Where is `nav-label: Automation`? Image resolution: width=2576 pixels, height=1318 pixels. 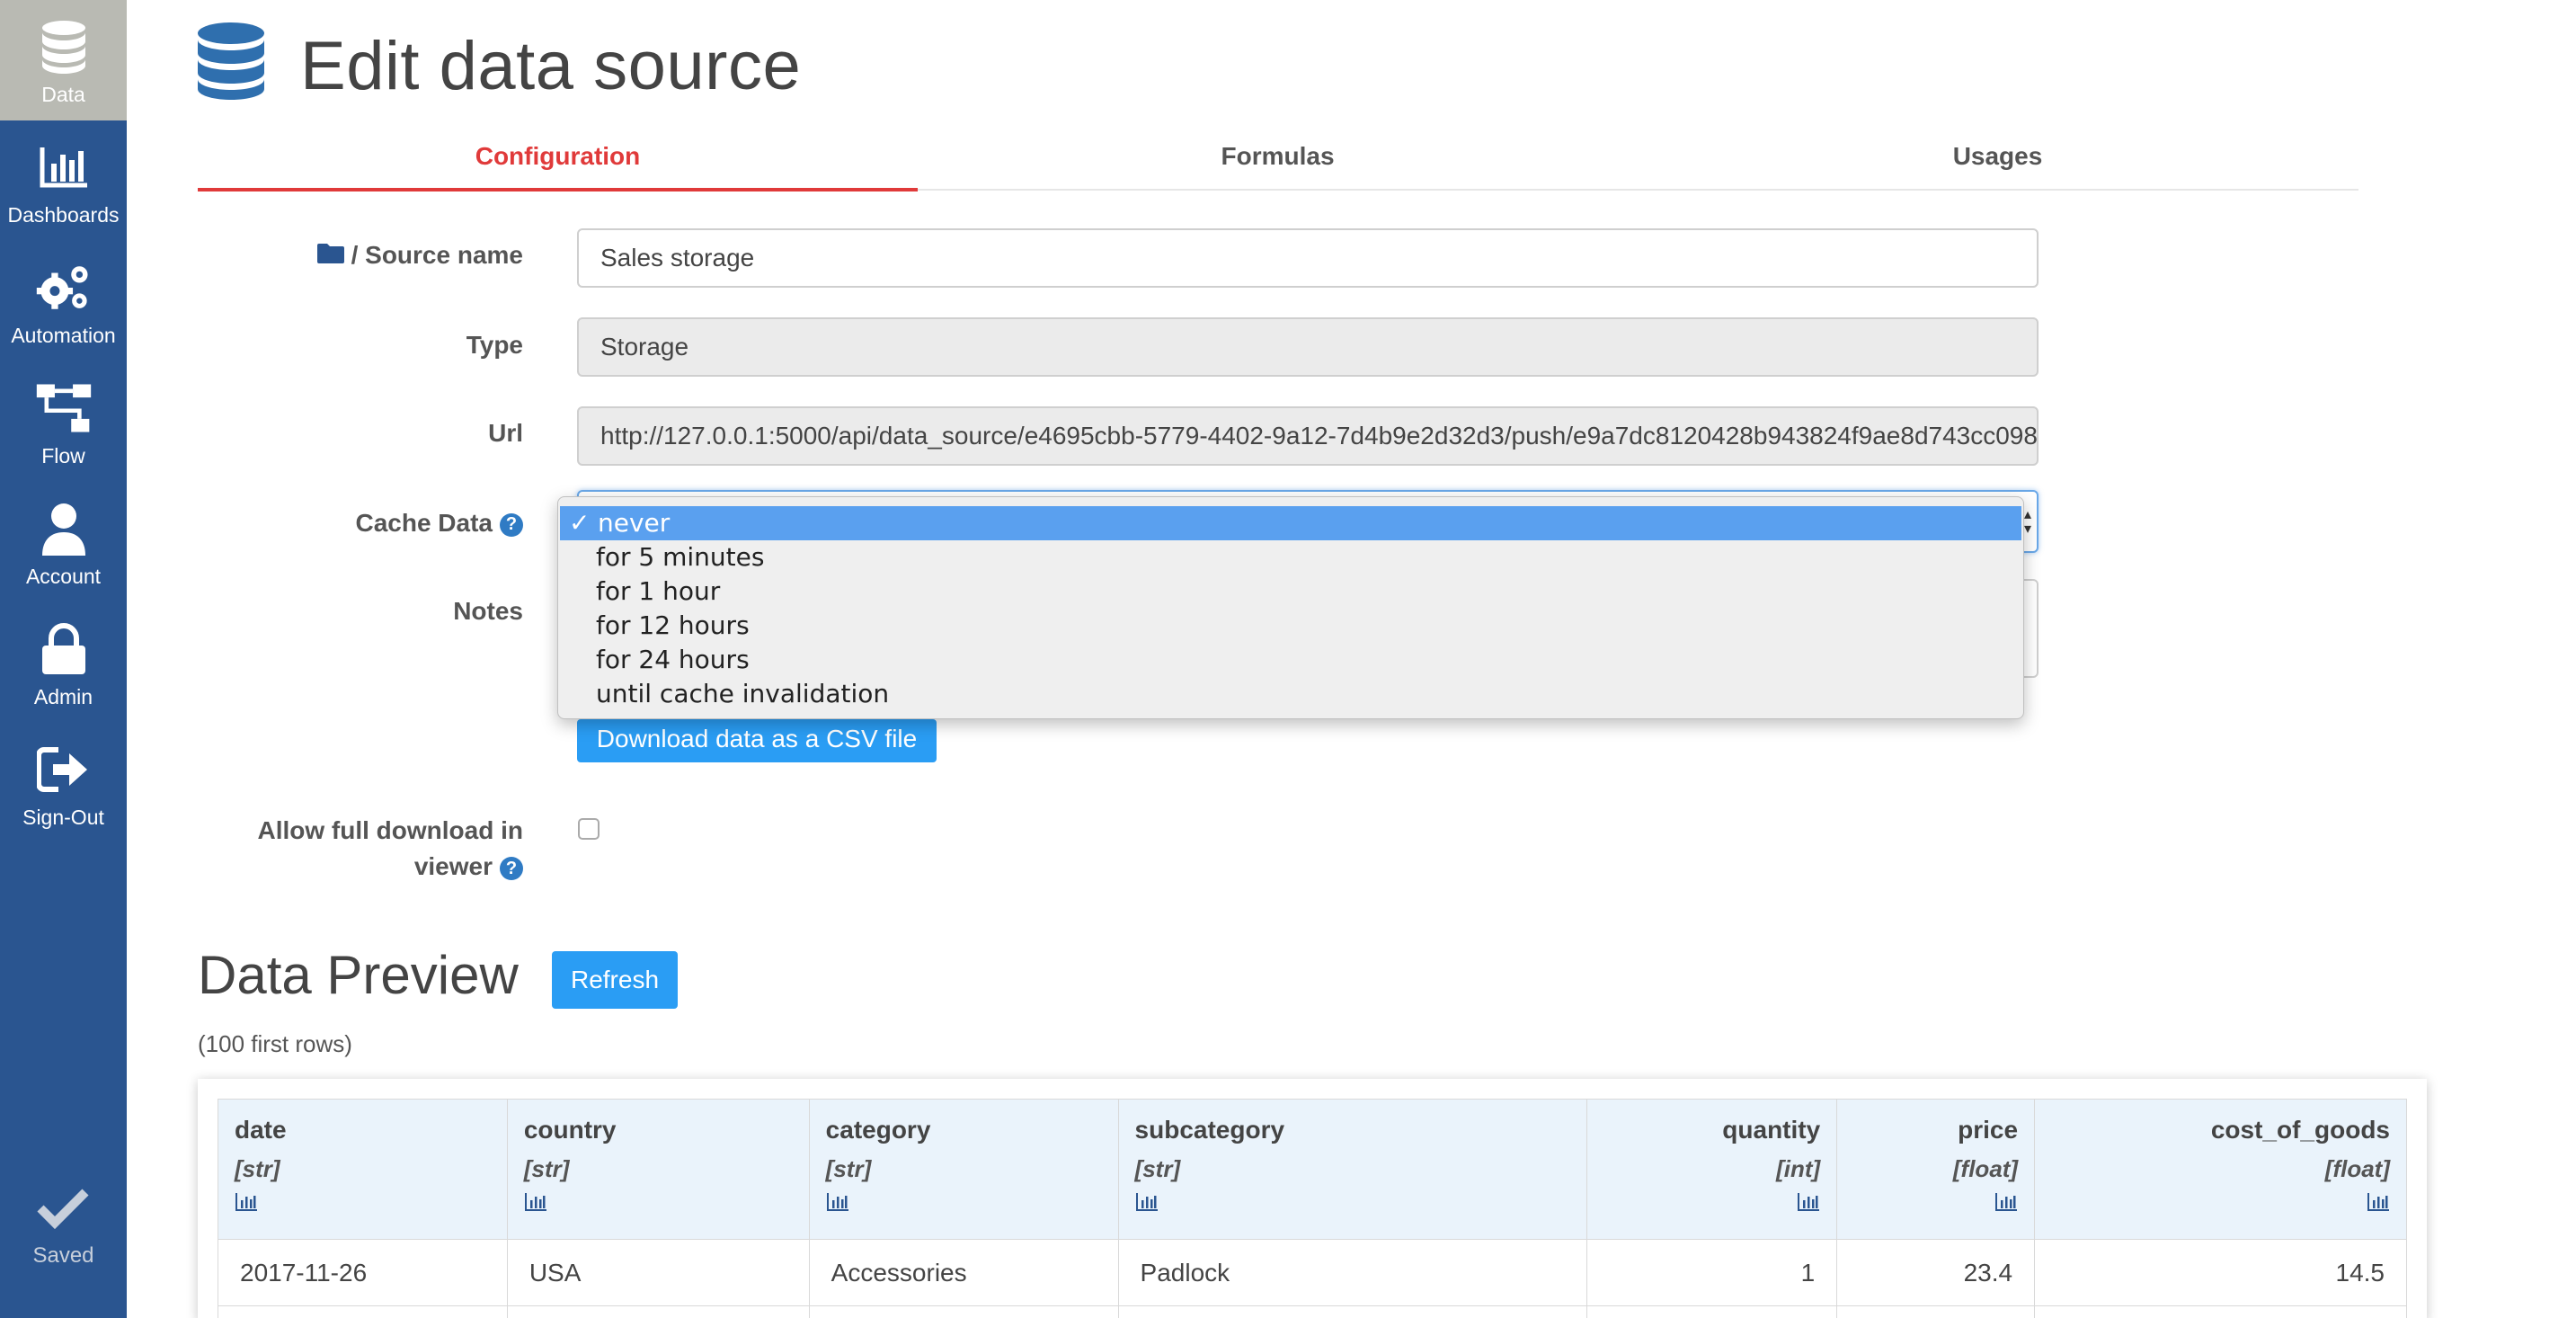
nav-label: Automation is located at coordinates (63, 335).